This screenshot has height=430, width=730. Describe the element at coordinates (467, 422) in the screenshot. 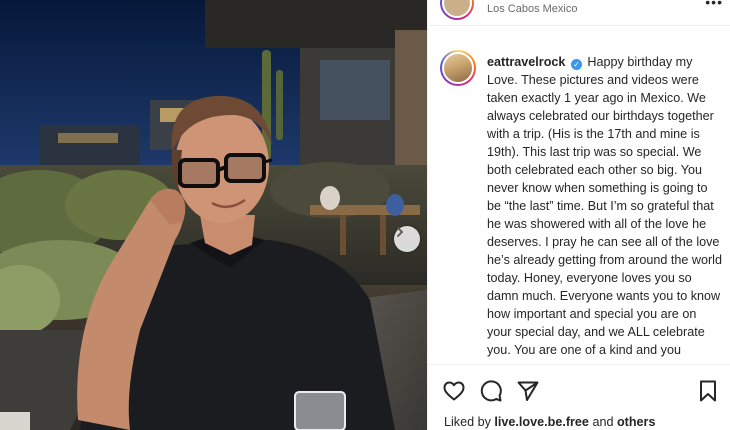

I see `liked-by-prefix: Liked by` at that location.